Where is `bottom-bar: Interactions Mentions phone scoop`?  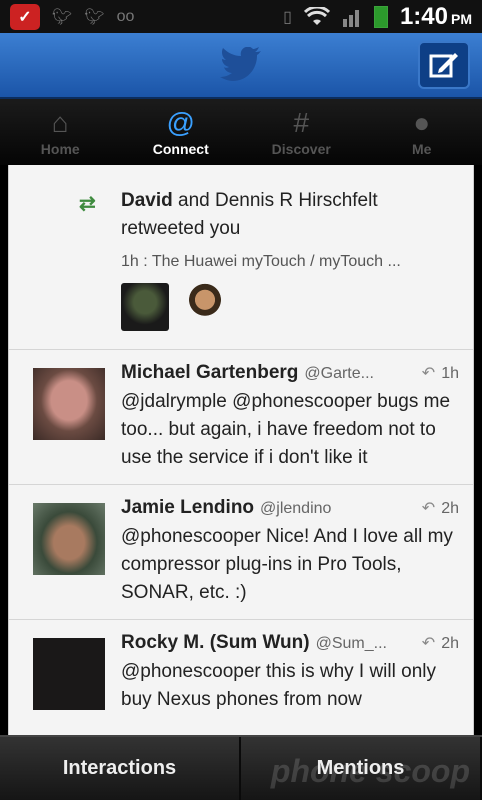
bottom-bar: Interactions Mentions phone scoop is located at coordinates (241, 767).